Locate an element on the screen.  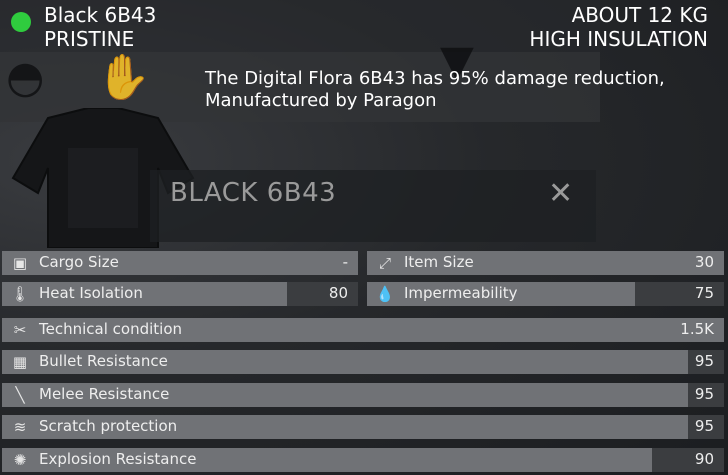
stat-item-size: ⤢ Item Size 30 is located at coordinates (545, 263).